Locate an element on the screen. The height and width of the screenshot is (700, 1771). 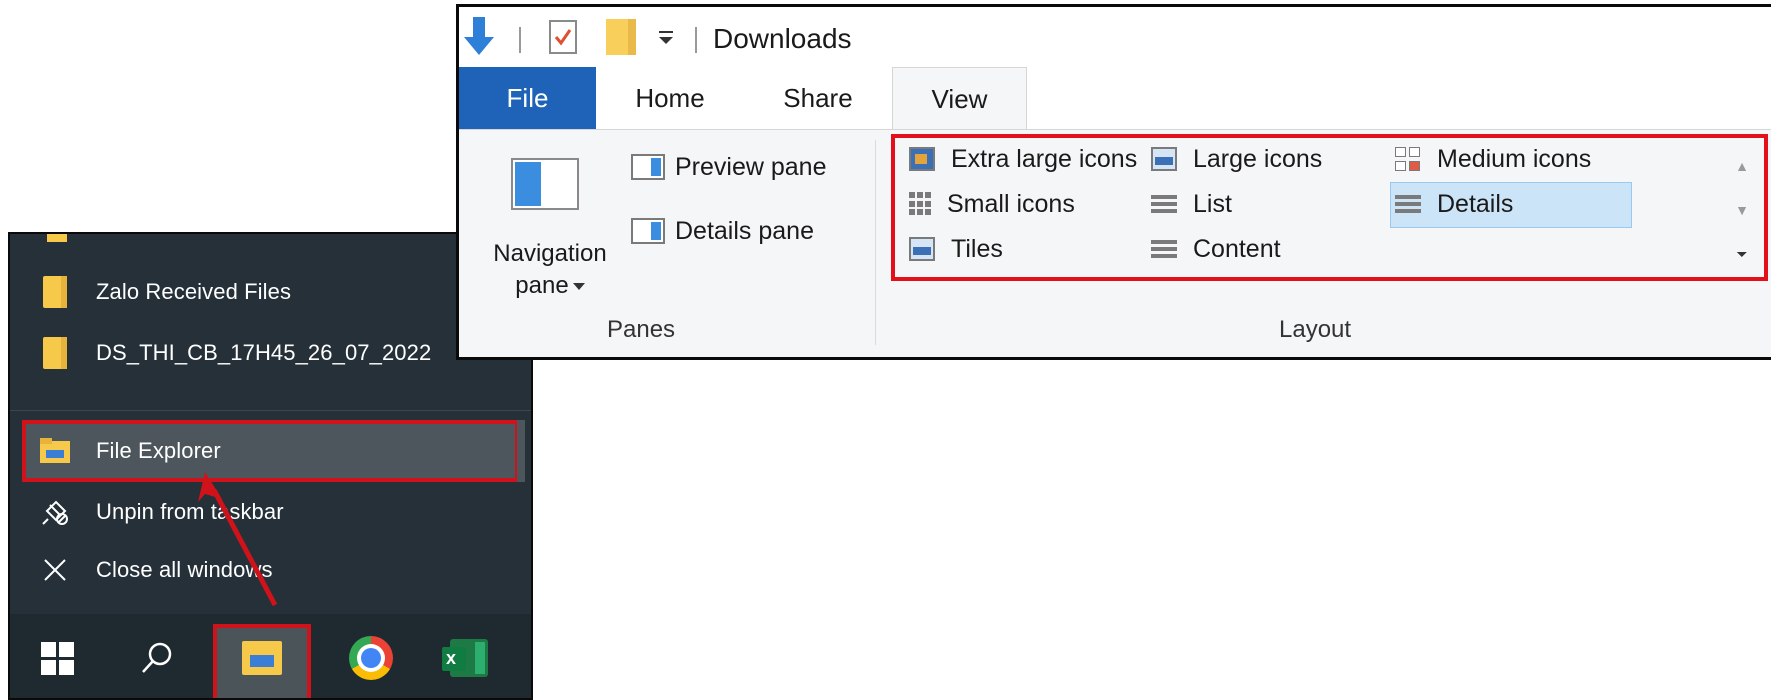
search-icon is located at coordinates (157, 657).